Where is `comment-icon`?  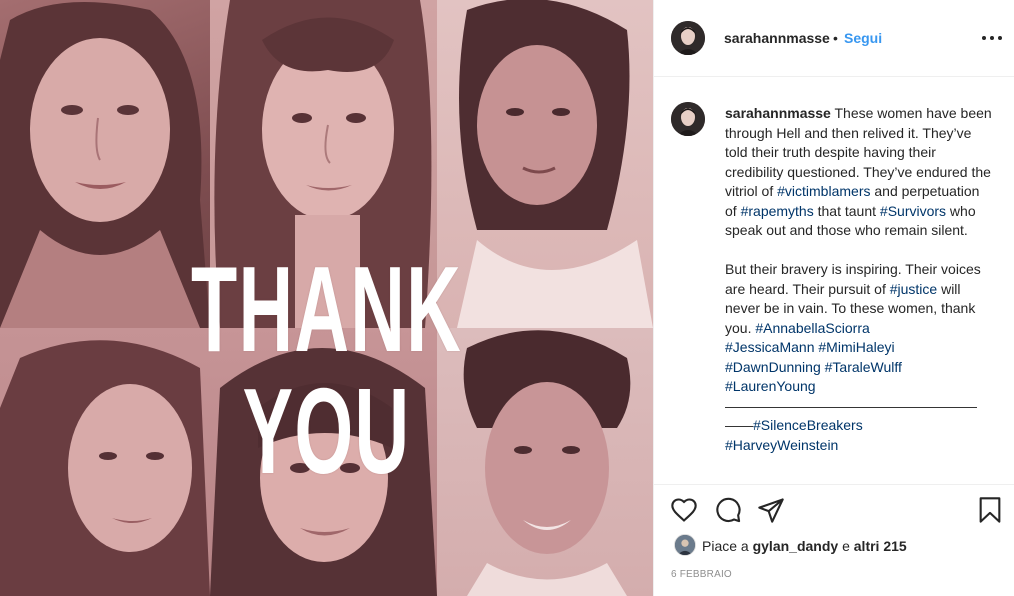
comment-icon is located at coordinates (728, 510).